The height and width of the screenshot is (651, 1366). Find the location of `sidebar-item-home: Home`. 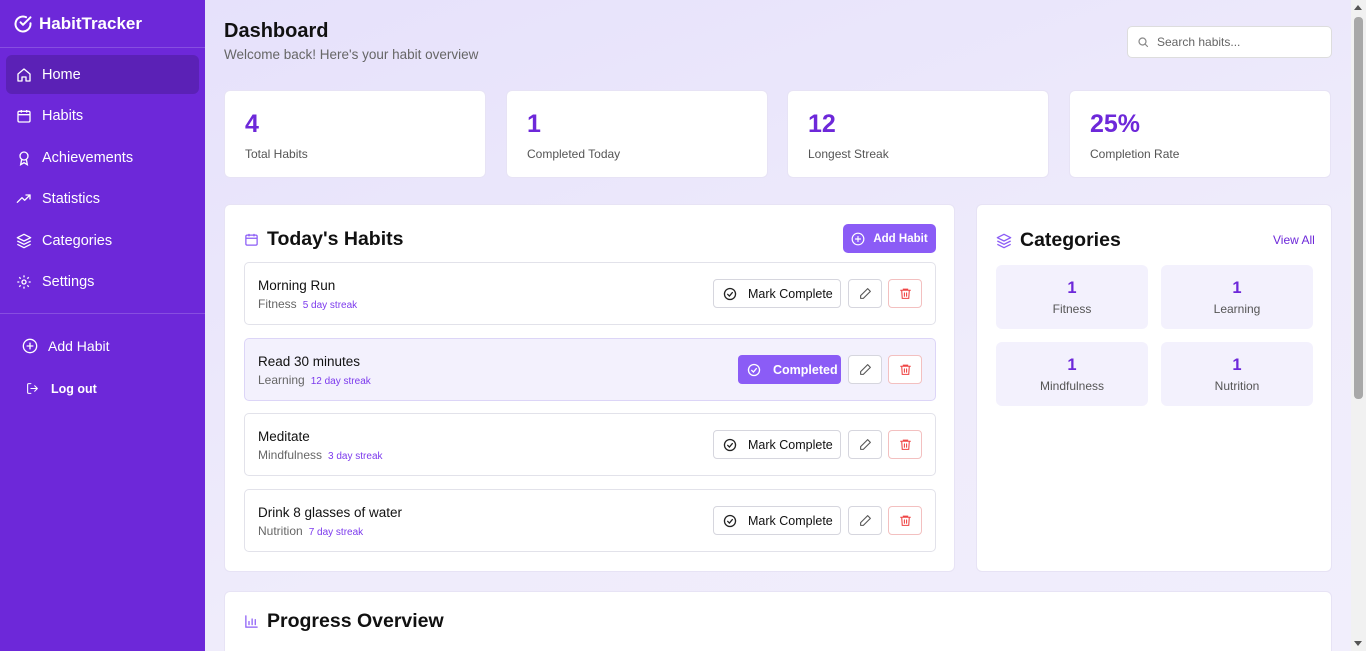

sidebar-item-home: Home is located at coordinates (102, 74).